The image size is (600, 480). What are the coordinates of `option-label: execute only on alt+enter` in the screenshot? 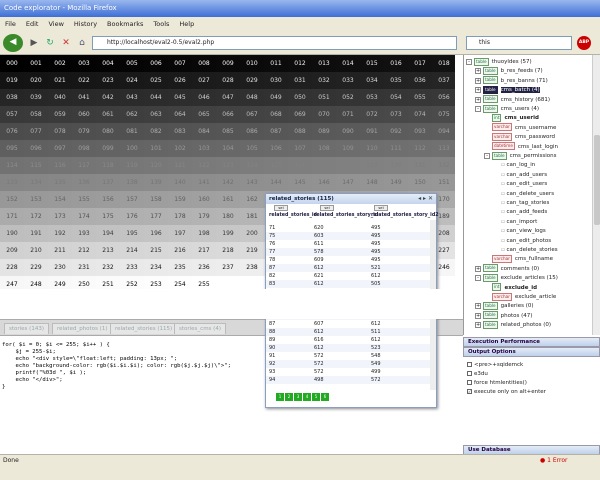 It's located at (510, 392).